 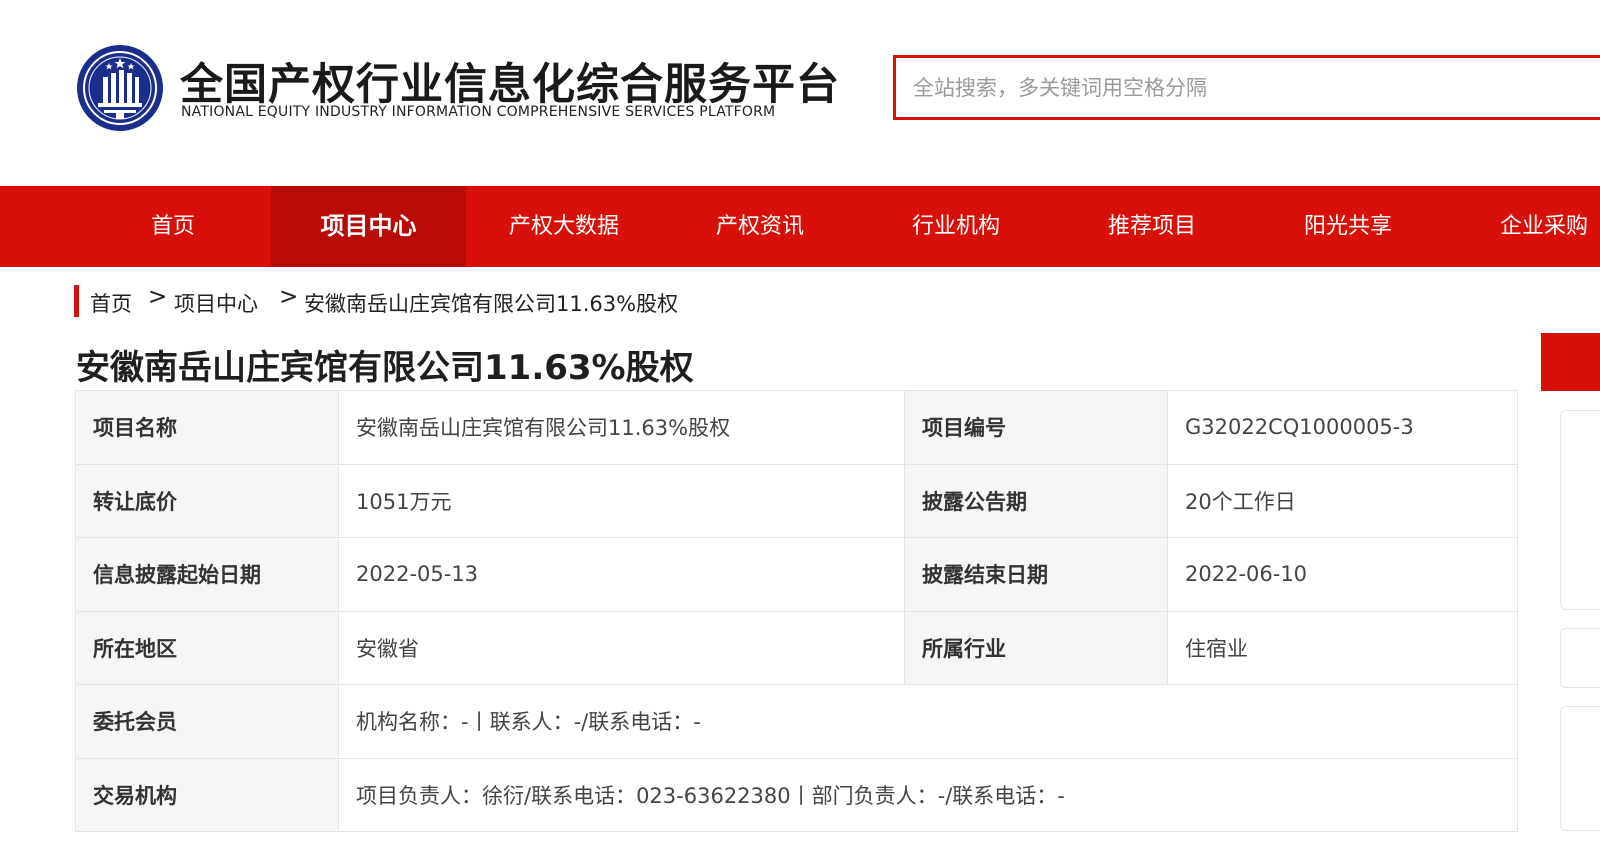 I want to click on value-project-number: G32022CQ1000005-3, so click(x=1342, y=427).